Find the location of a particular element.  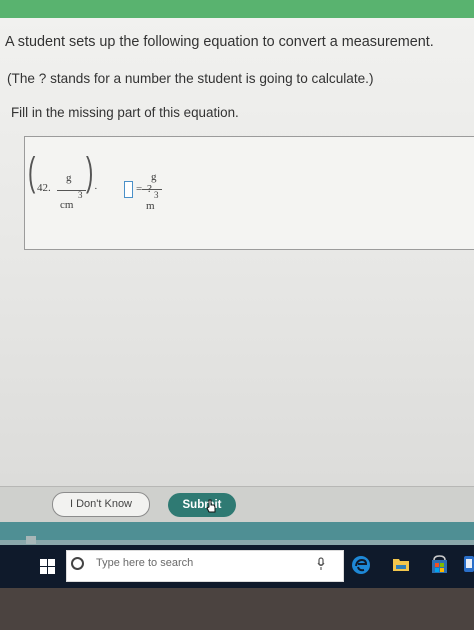

page-footer-divider is located at coordinates (237, 486).